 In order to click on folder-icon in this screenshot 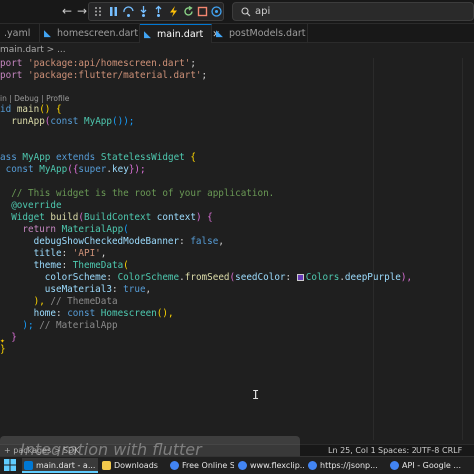, I will do `click(106, 465)`.